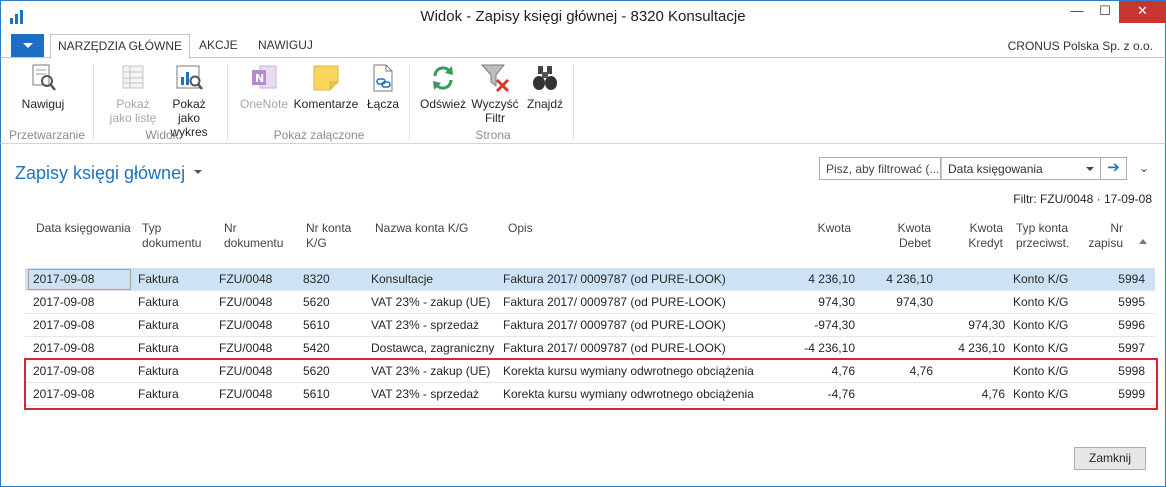  What do you see at coordinates (1115, 325) in the screenshot?
I see `cell-entry-no: 5996` at bounding box center [1115, 325].